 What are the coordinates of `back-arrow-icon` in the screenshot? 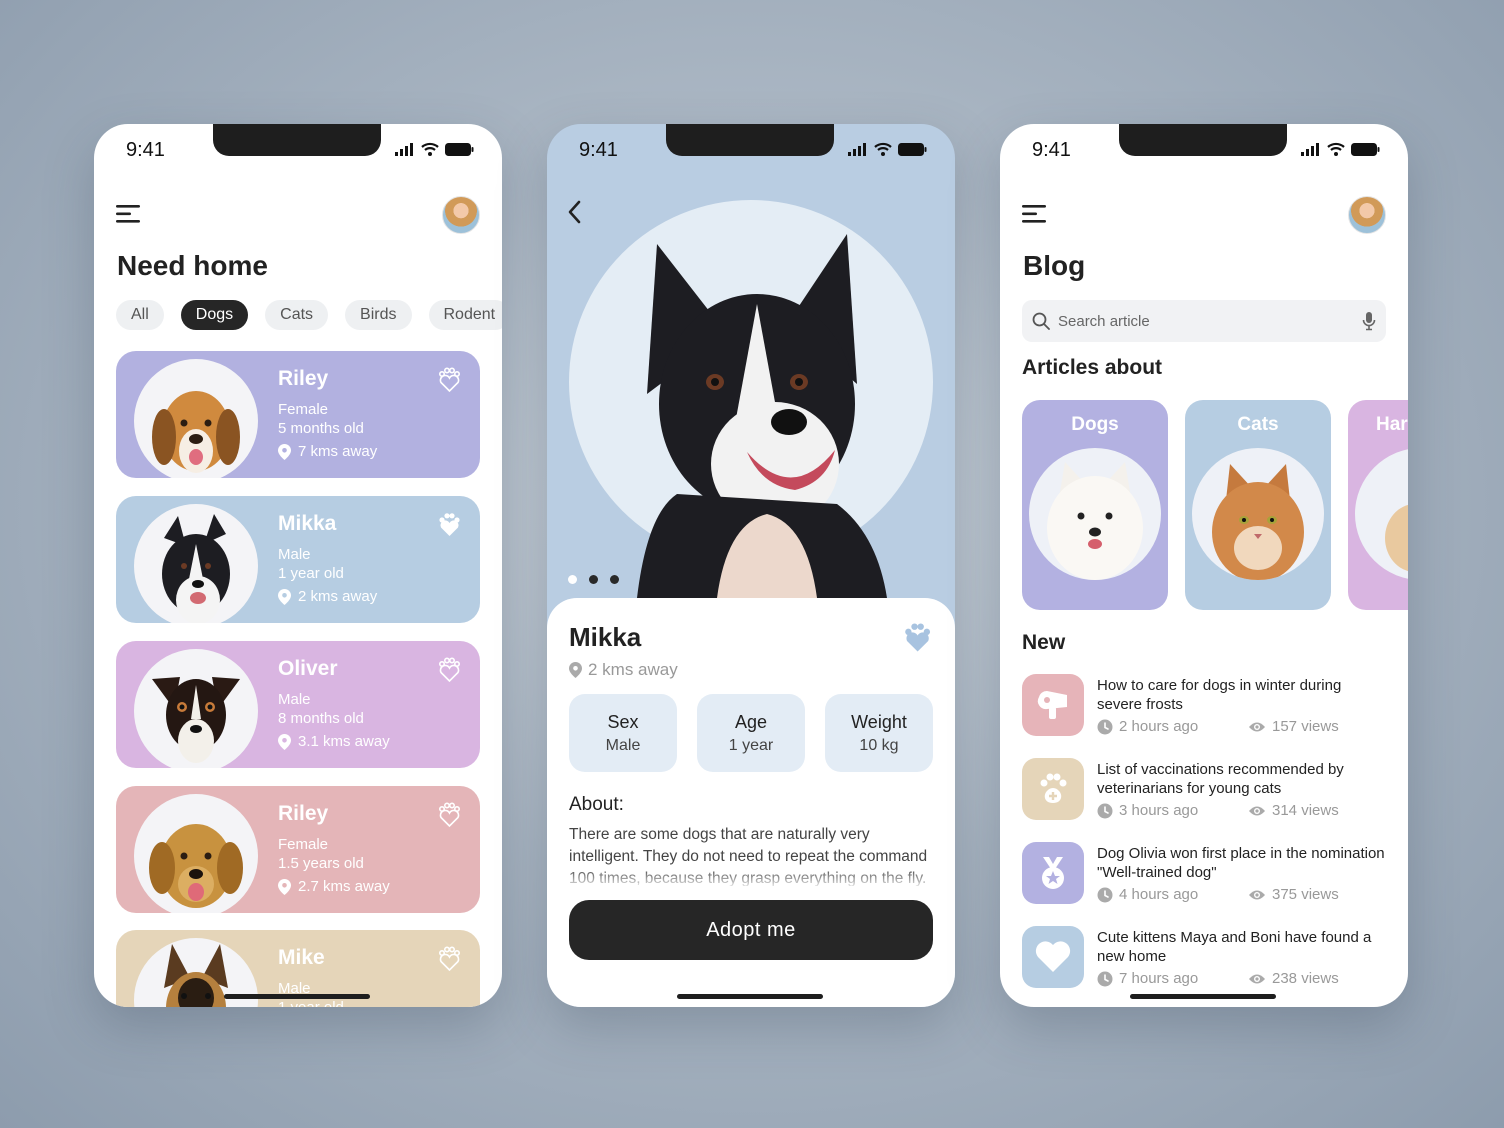 It's located at (575, 212).